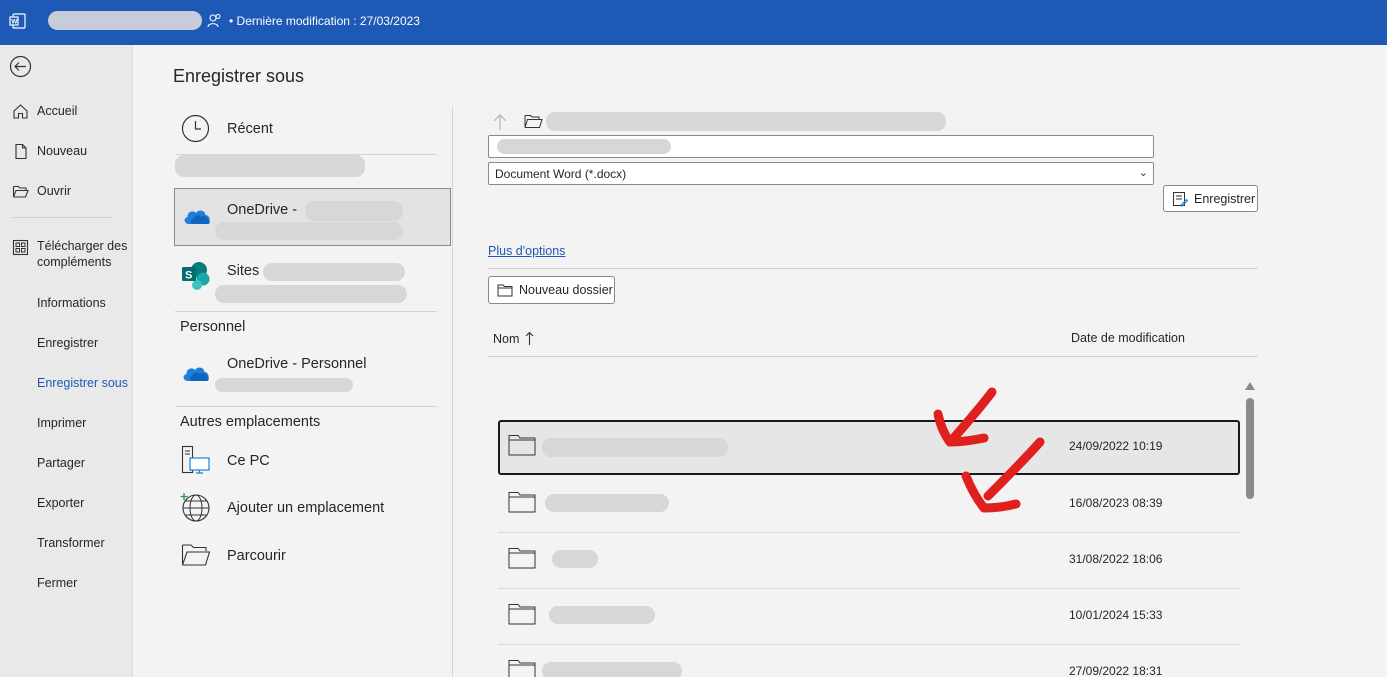 Image resolution: width=1387 pixels, height=677 pixels. What do you see at coordinates (869, 617) in the screenshot?
I see `folder-row: 10/01/2024 15:33` at bounding box center [869, 617].